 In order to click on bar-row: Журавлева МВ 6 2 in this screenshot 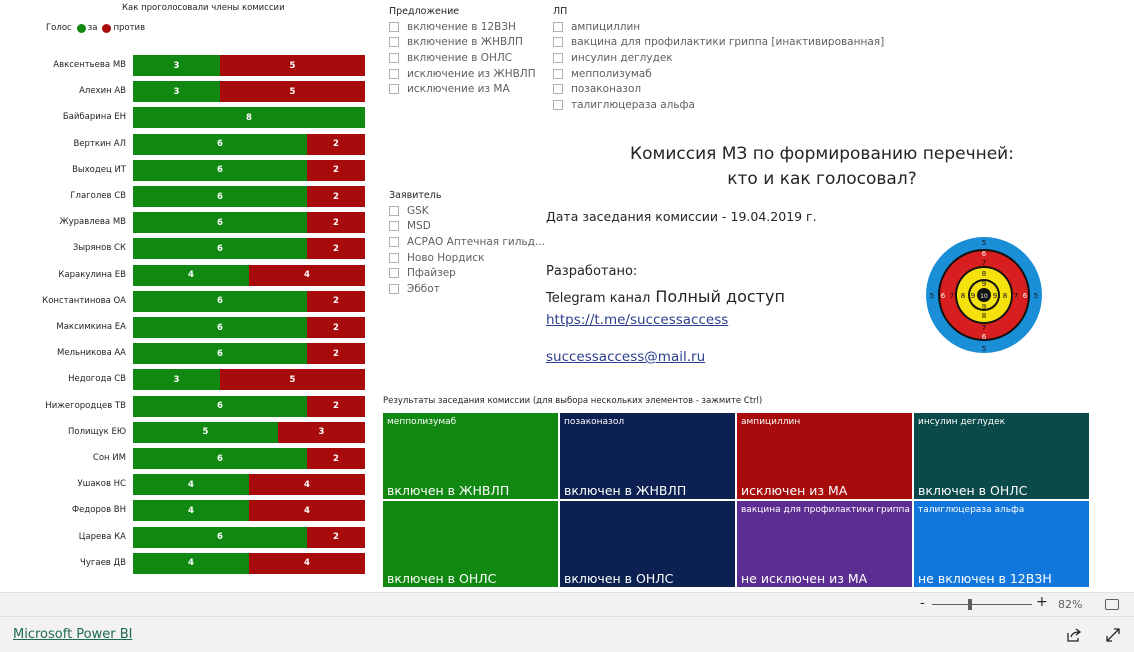, I will do `click(185, 223)`.